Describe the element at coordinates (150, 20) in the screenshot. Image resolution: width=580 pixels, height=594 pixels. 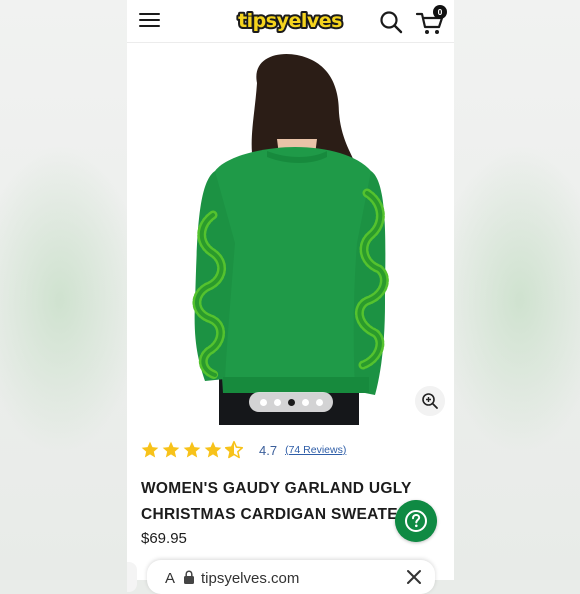
I see `menu-icon` at that location.